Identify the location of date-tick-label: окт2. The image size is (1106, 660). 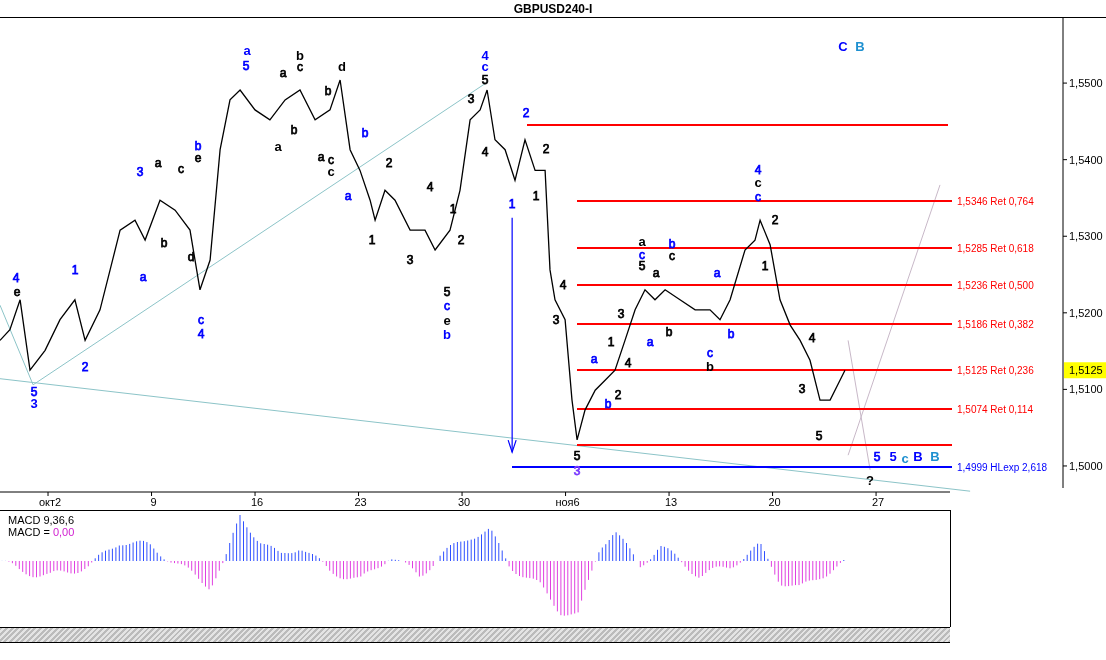
(50, 502).